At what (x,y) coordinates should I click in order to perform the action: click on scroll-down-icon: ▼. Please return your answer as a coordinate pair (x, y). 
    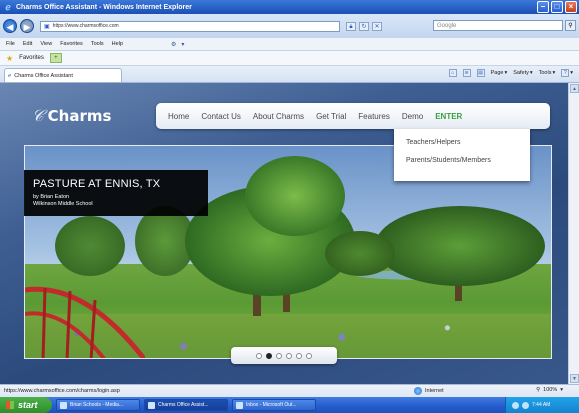
    Looking at the image, I should click on (574, 378).